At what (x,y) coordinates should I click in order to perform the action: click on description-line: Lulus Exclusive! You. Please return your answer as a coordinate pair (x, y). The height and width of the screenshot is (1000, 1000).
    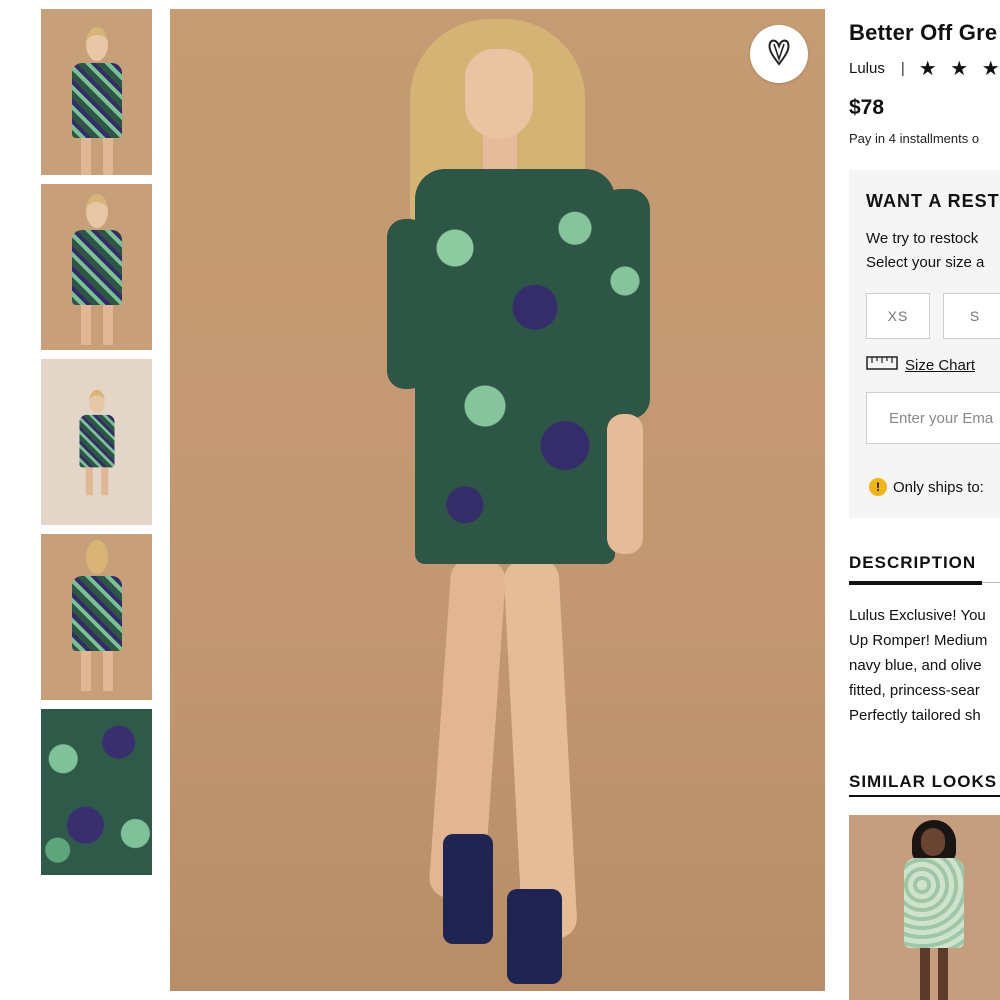
    Looking at the image, I should click on (917, 615).